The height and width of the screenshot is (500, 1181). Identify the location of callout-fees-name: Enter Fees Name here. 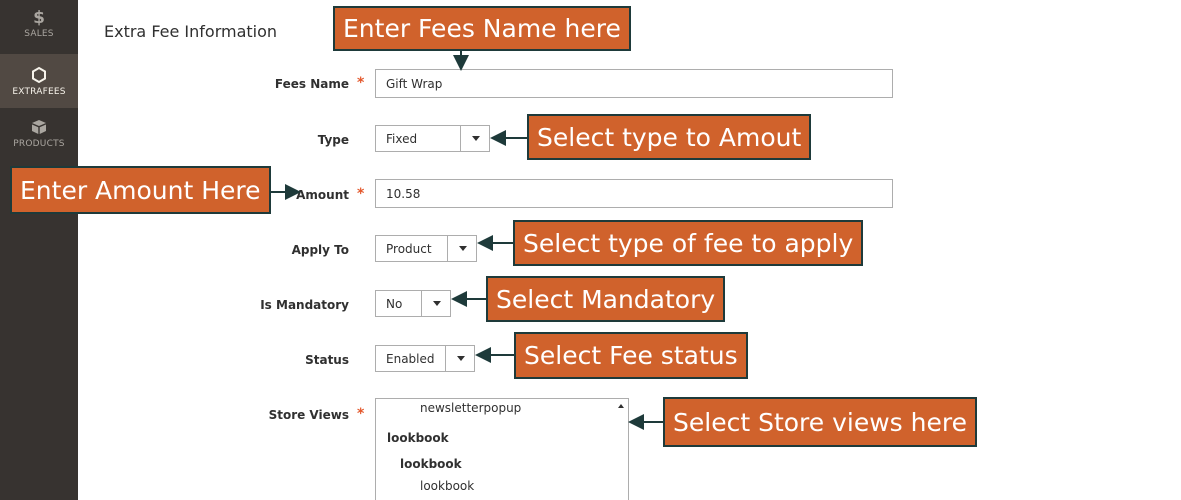
(482, 28).